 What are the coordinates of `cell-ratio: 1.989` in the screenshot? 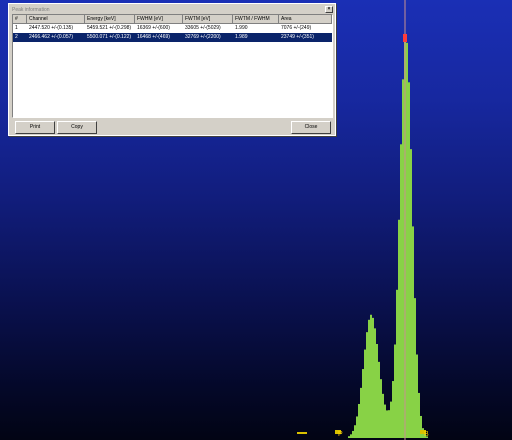 It's located at (241, 37).